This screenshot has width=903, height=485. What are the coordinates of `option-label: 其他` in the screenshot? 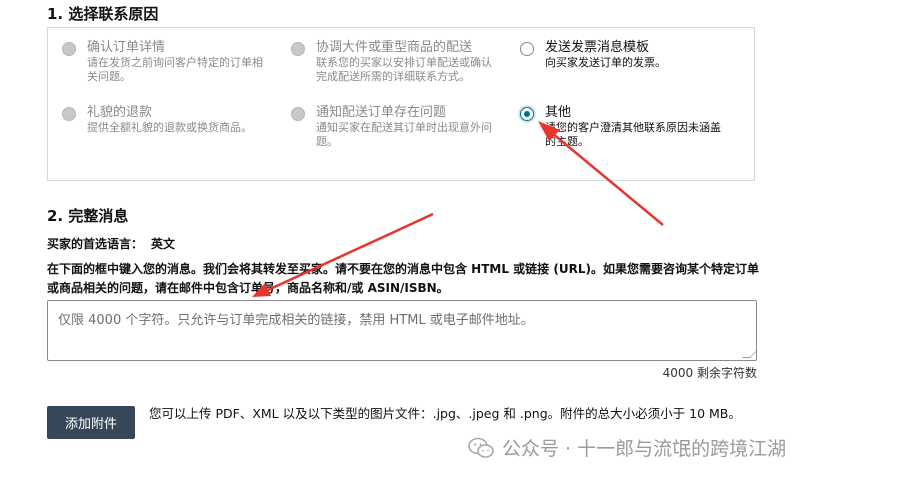 It's located at (558, 112).